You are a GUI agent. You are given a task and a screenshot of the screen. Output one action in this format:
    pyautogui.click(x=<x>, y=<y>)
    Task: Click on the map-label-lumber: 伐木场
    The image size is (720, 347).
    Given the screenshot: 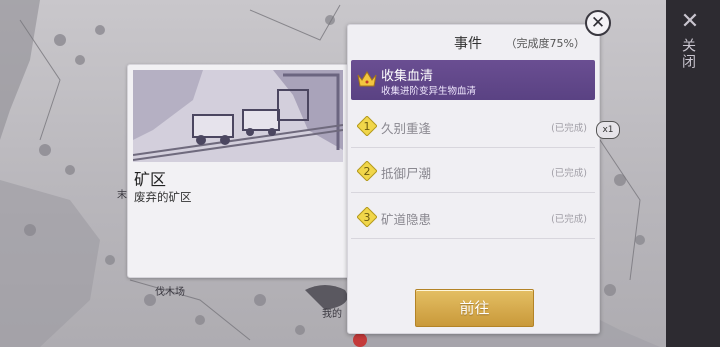 What is the action you would take?
    pyautogui.click(x=170, y=292)
    